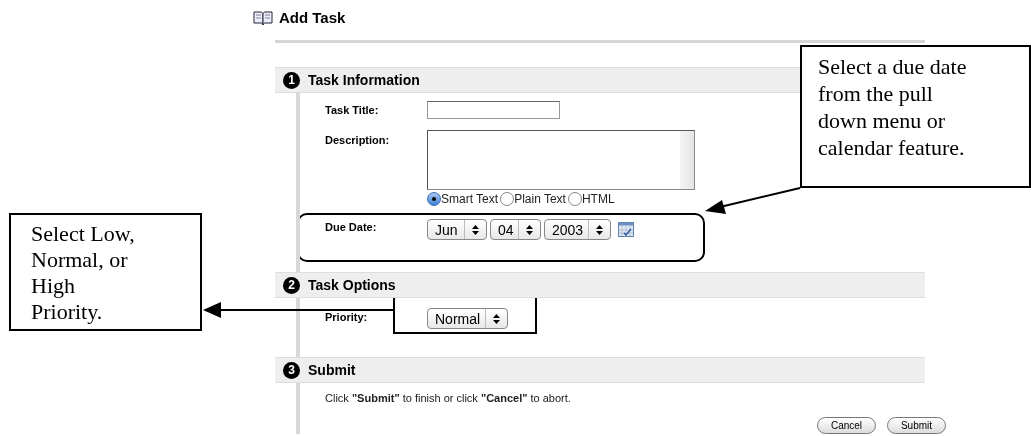  Describe the element at coordinates (846, 425) in the screenshot. I see `cancel-button: Cancel` at that location.